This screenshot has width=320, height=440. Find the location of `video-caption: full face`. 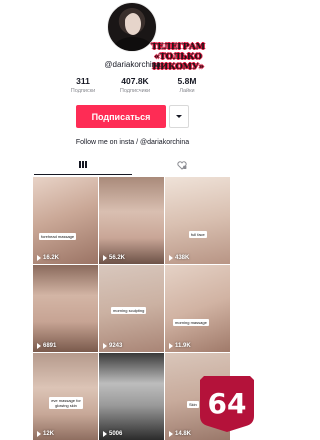

video-caption: full face is located at coordinates (198, 234).